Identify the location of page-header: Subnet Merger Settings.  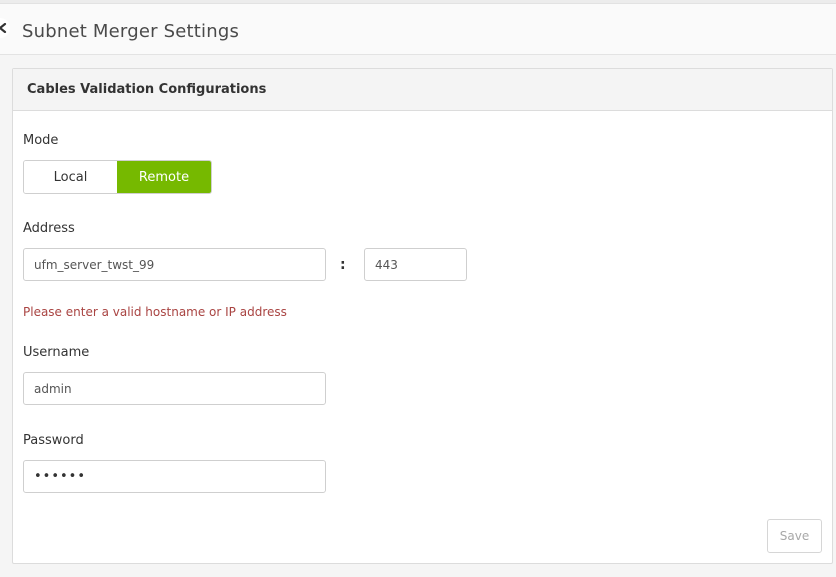
(418, 29).